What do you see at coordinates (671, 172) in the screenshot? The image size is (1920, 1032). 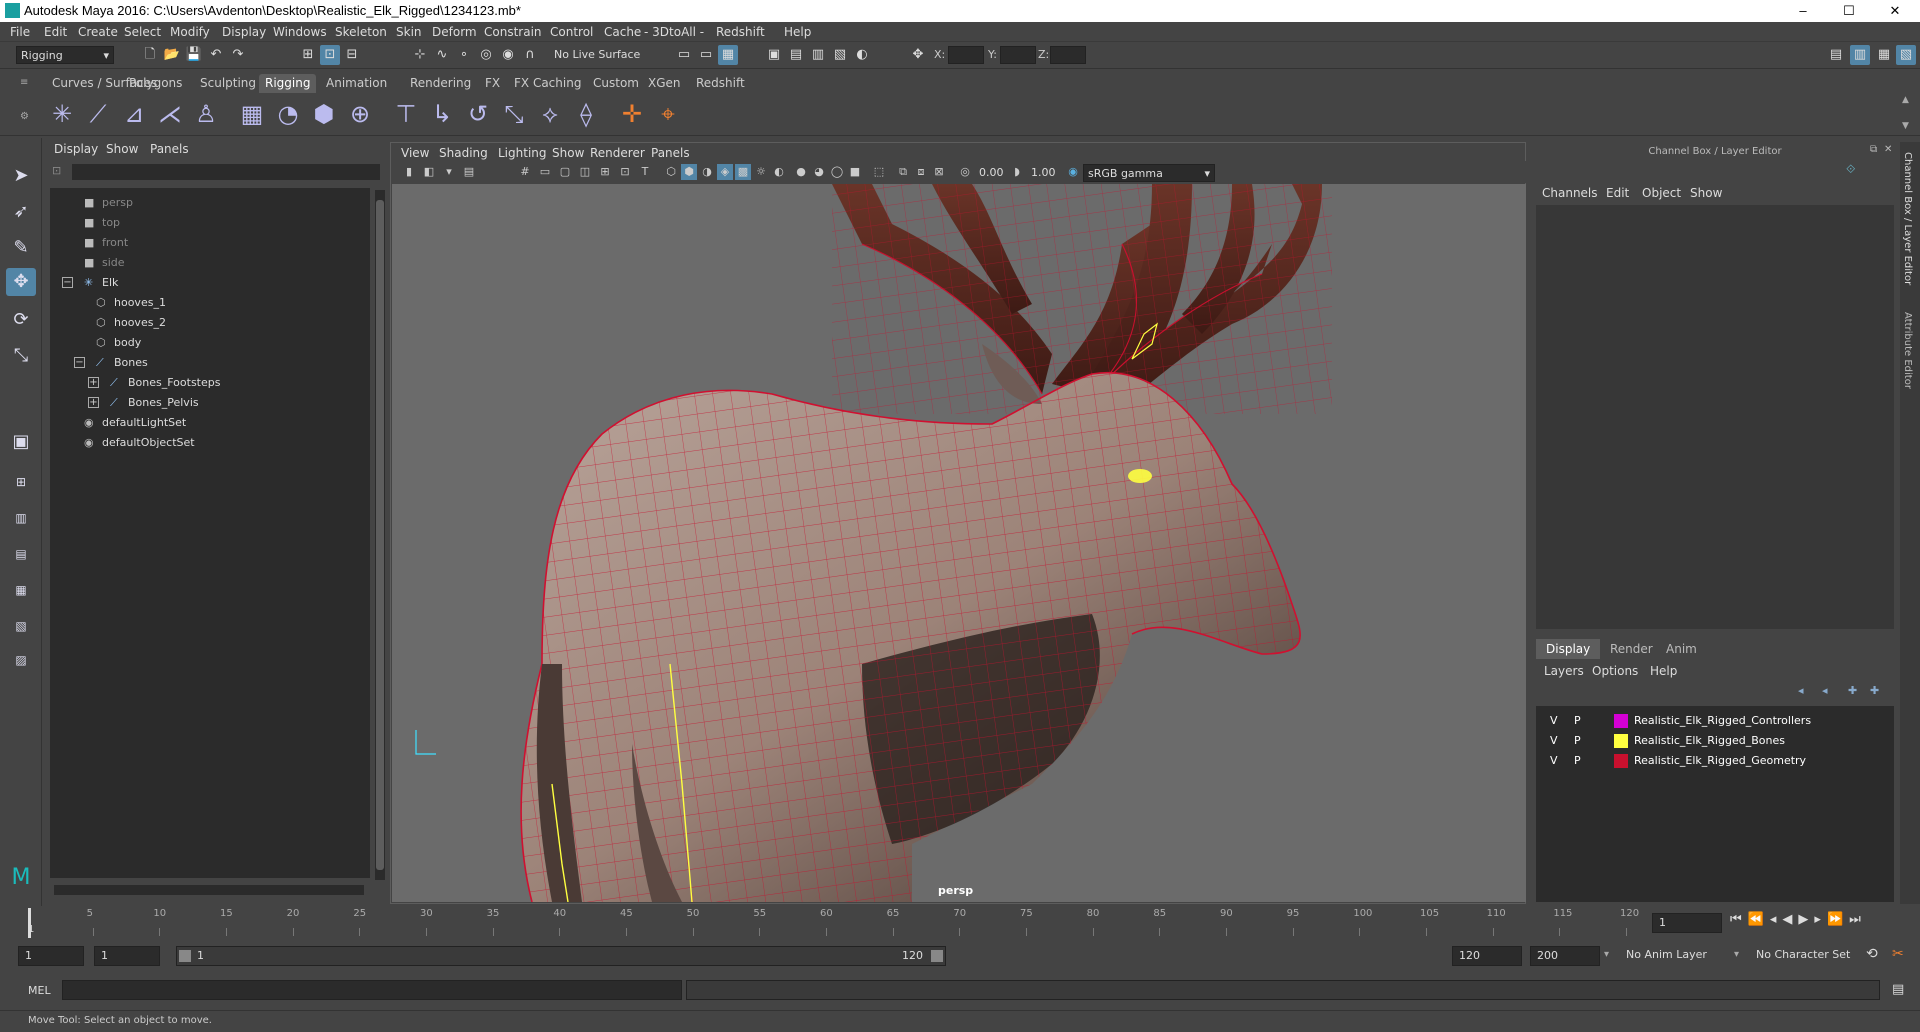 I see `wireframe-icon: ⬡` at bounding box center [671, 172].